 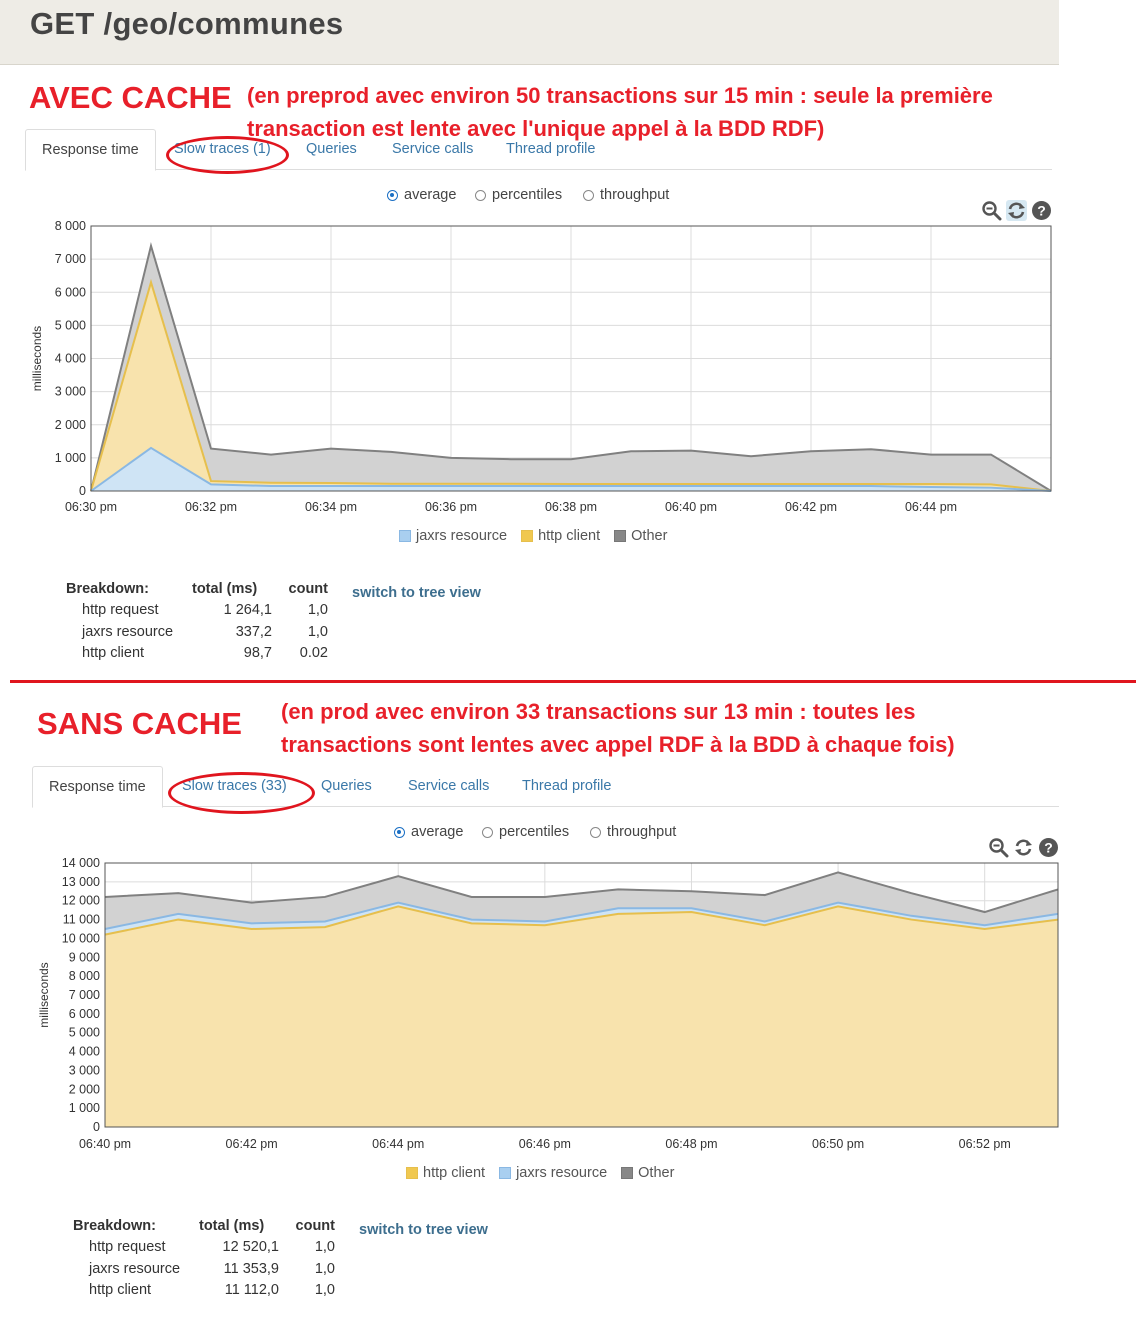 What do you see at coordinates (81, 863) in the screenshot?
I see `y-tick-label: 14 000` at bounding box center [81, 863].